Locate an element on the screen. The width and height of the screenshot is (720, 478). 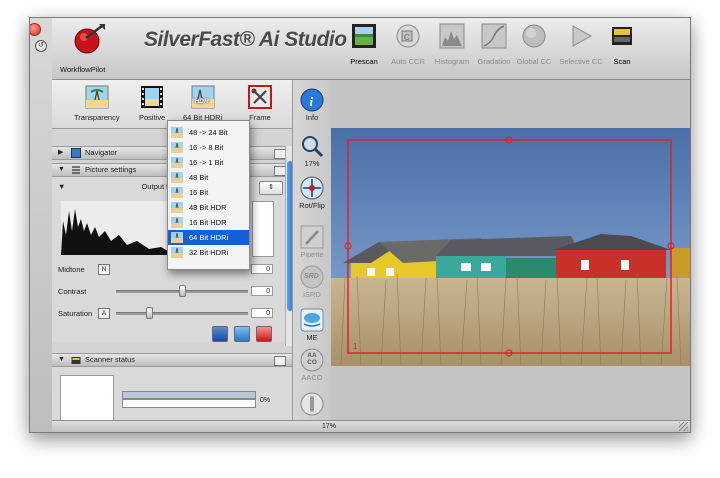
close-window-button is located at coordinates (35, 29).